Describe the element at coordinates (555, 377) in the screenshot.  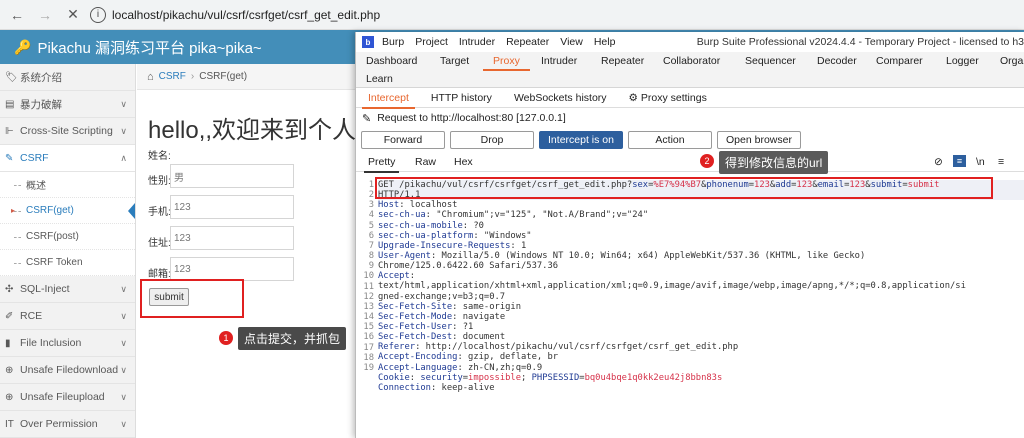
I see `cookie-name: PHPSESSID` at that location.